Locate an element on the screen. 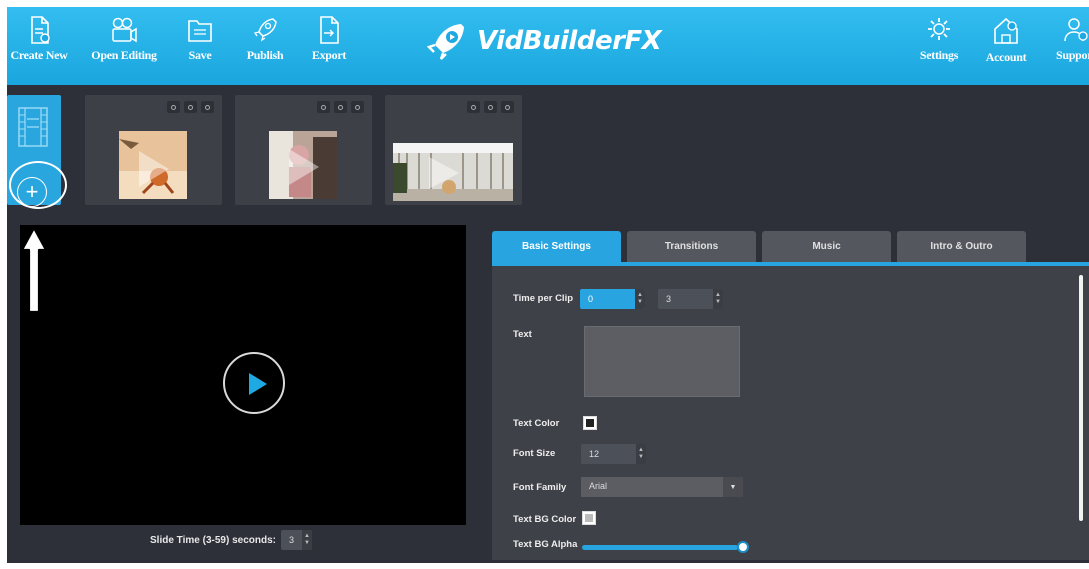 Image resolution: width=1089 pixels, height=569 pixels. open-editing-label: Open Editing is located at coordinates (124, 55).